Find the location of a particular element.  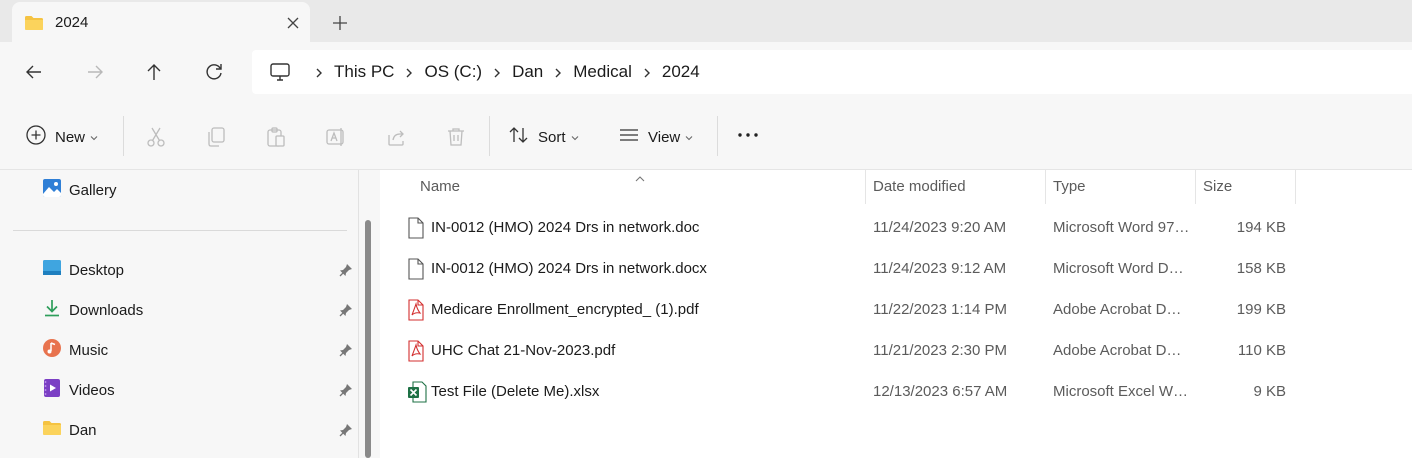

tab-strip: 2024 is located at coordinates (706, 21).